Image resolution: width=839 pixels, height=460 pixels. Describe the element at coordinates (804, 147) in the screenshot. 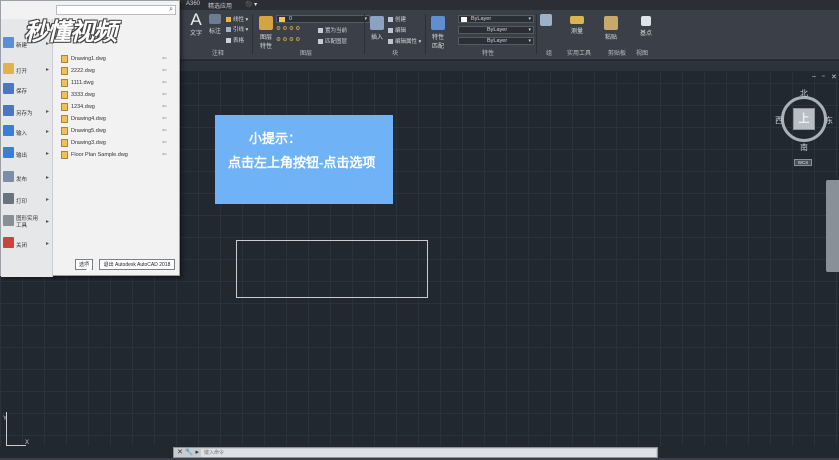

I see `compass-south: 南` at that location.